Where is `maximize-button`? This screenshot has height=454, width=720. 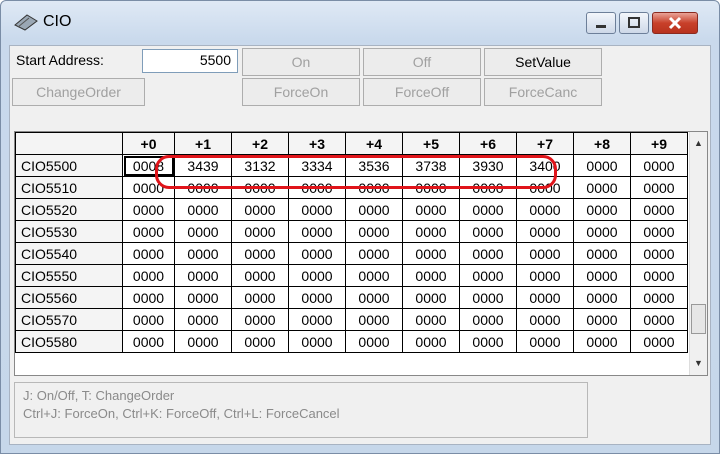 maximize-button is located at coordinates (634, 23).